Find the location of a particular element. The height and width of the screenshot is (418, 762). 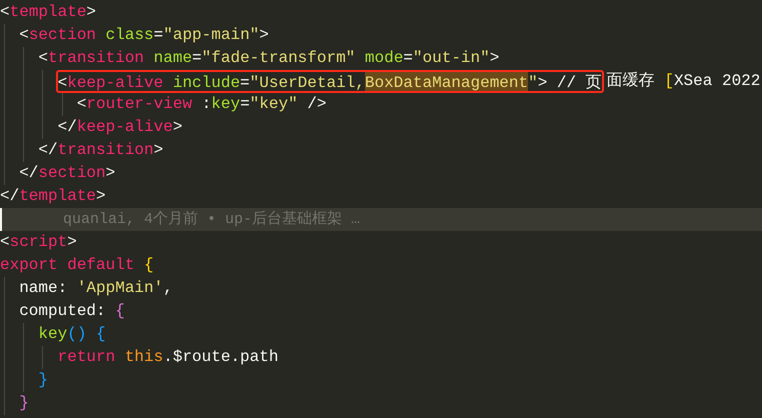

code-token: computed: is located at coordinates (63, 311).